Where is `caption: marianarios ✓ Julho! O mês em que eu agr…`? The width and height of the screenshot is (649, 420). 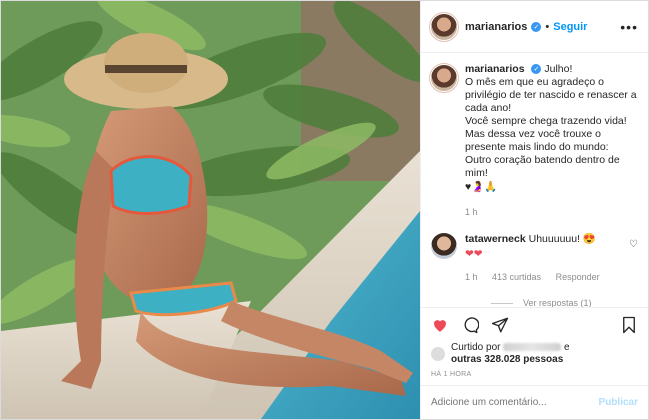 caption: marianarios ✓ Julho! O mês em que eu agr… is located at coordinates (534, 141).